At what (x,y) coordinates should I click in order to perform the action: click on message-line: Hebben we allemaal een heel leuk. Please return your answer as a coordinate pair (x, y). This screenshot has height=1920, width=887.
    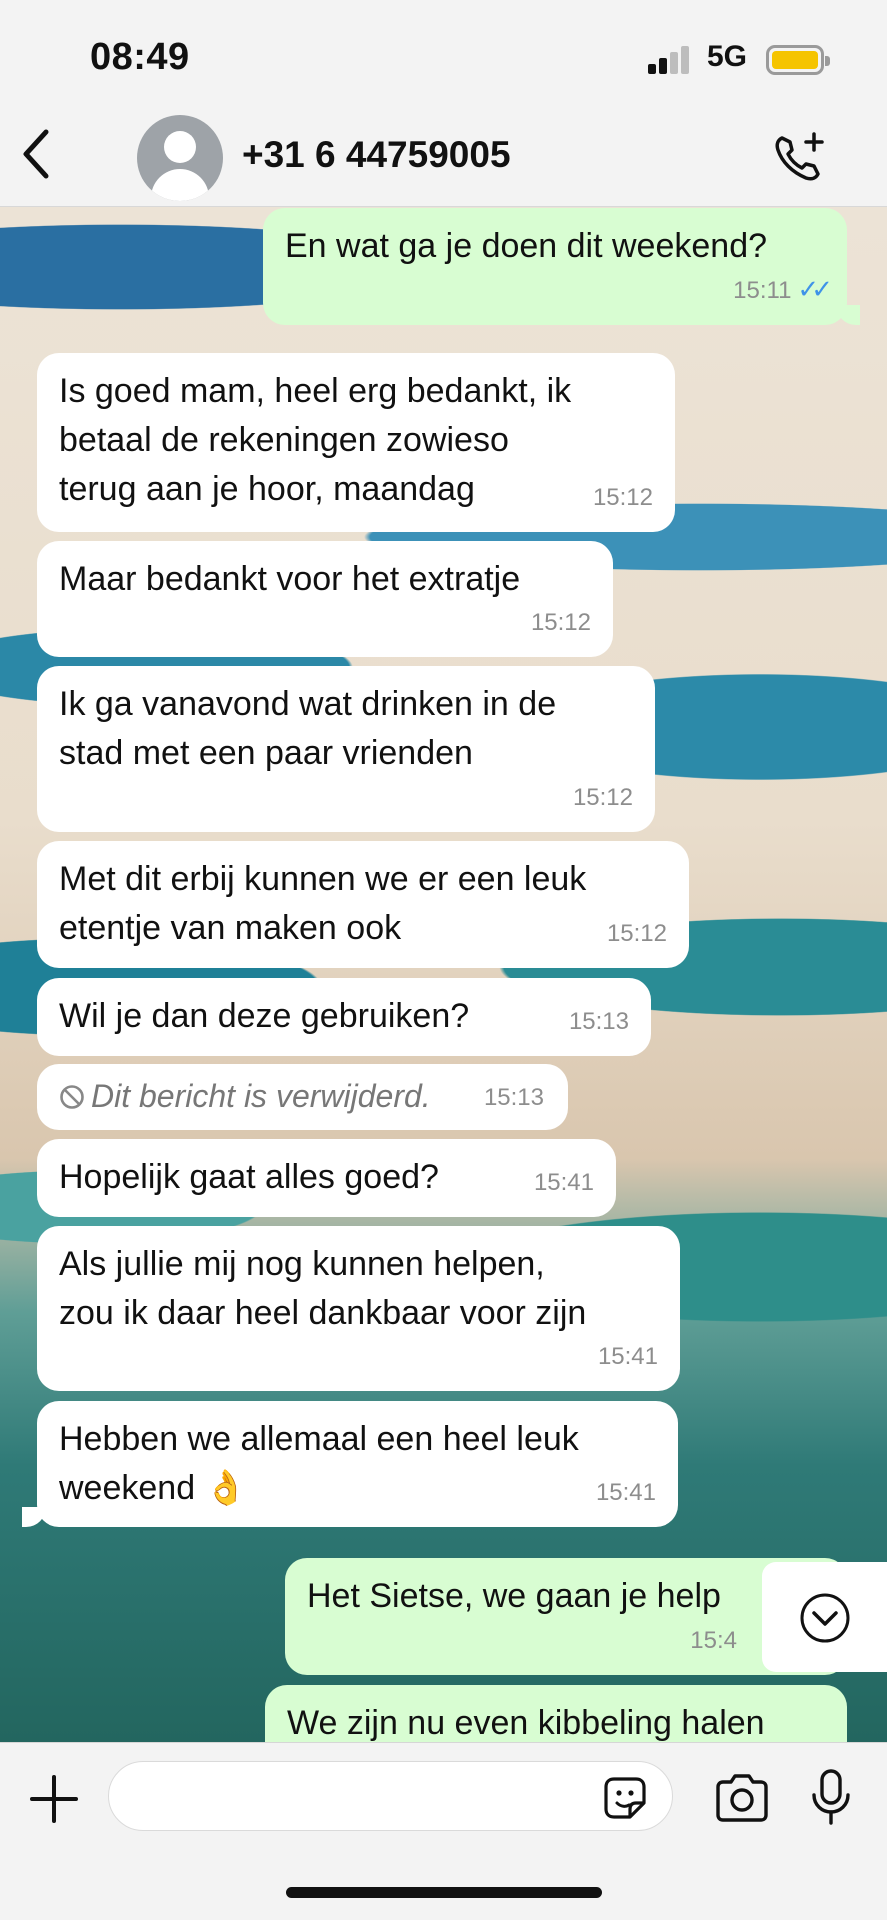
    Looking at the image, I should click on (319, 1439).